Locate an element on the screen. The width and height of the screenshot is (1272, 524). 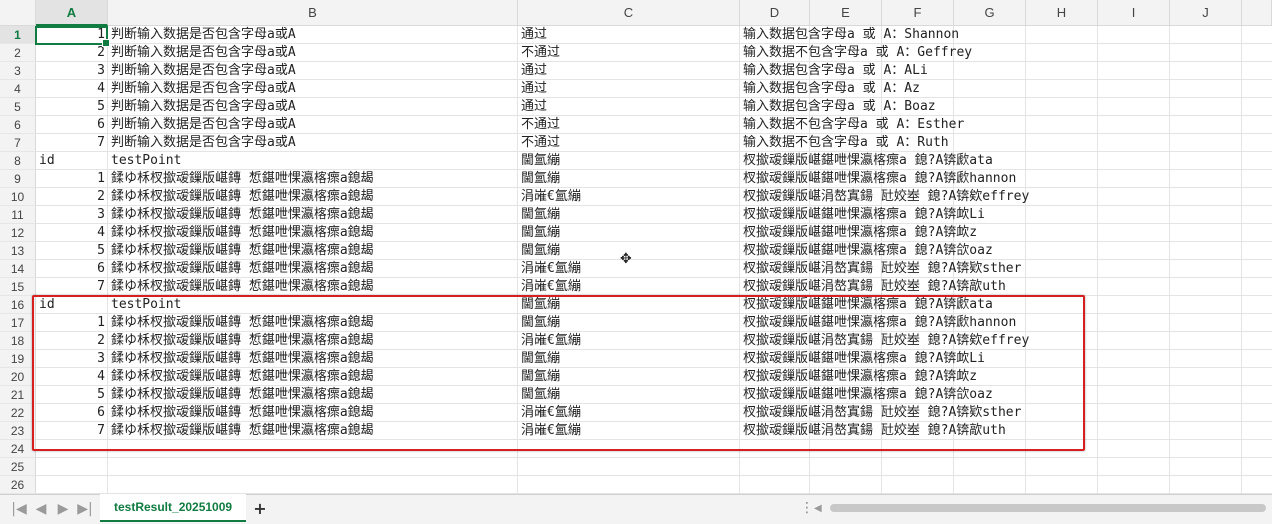
cell-d: 输入数据包含字母a 或 A：Boaz is located at coordinates (839, 107).